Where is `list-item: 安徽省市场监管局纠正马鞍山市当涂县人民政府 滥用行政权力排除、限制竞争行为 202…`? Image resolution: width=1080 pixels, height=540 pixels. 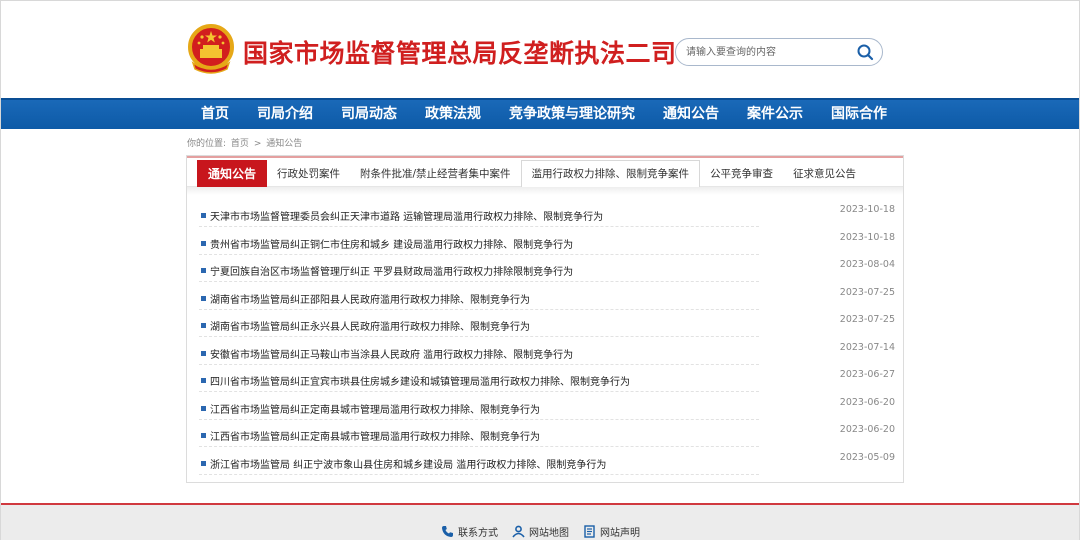 list-item: 安徽省市场监管局纠正马鞍山市当涂县人民政府 滥用行政权力排除、限制竞争行为 202… is located at coordinates (547, 354).